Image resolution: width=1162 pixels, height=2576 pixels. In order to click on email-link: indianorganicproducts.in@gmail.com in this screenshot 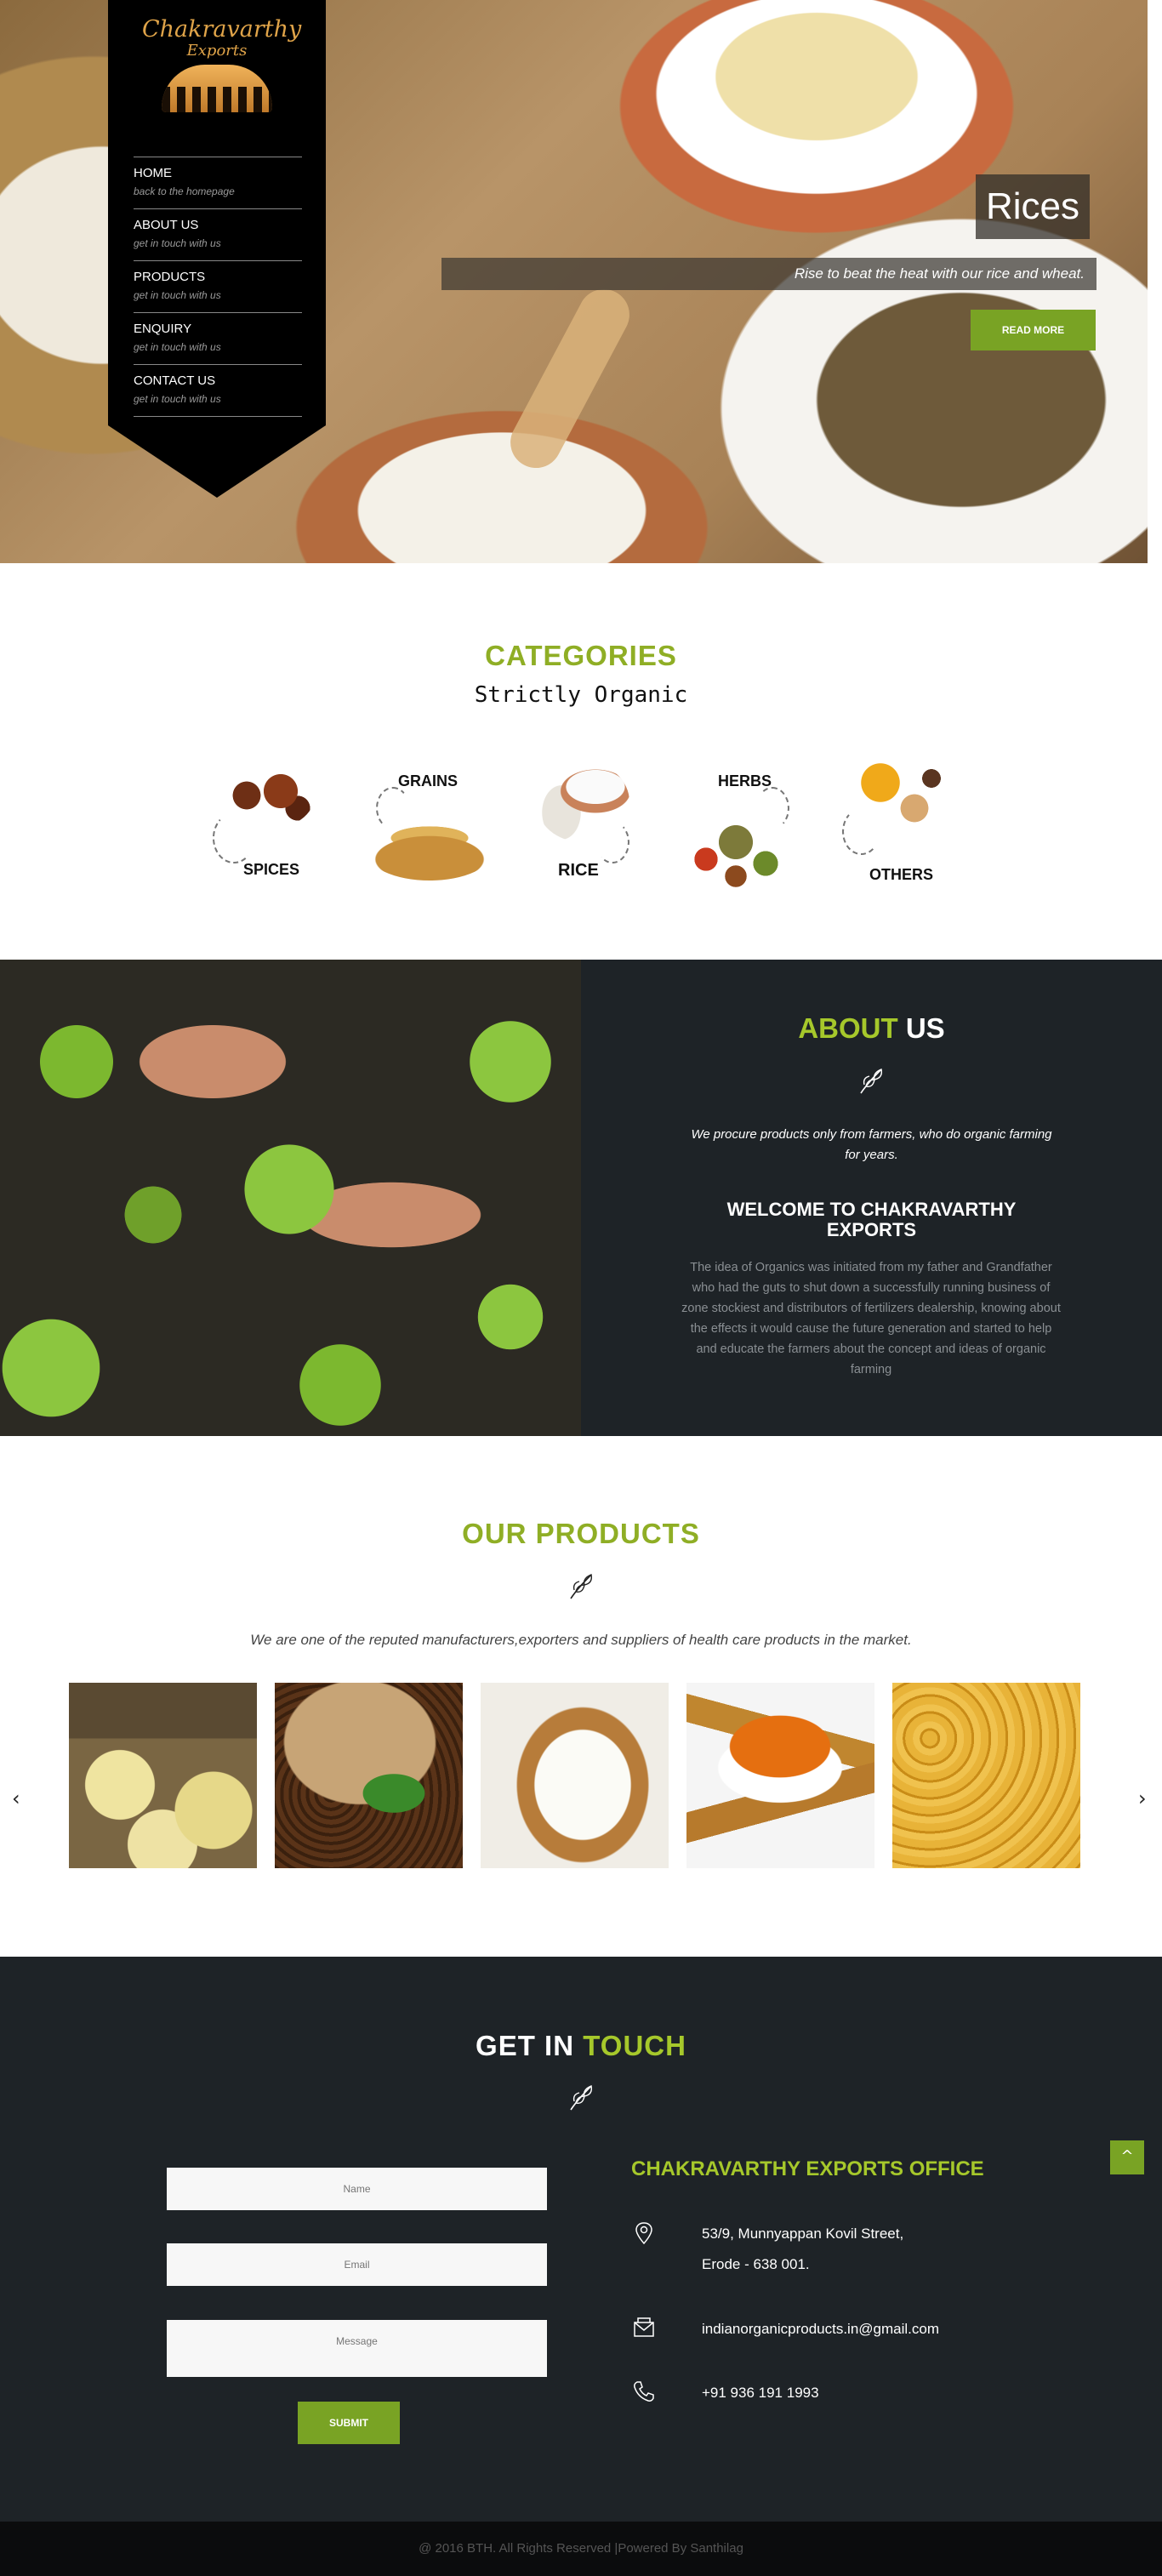, I will do `click(821, 2329)`.